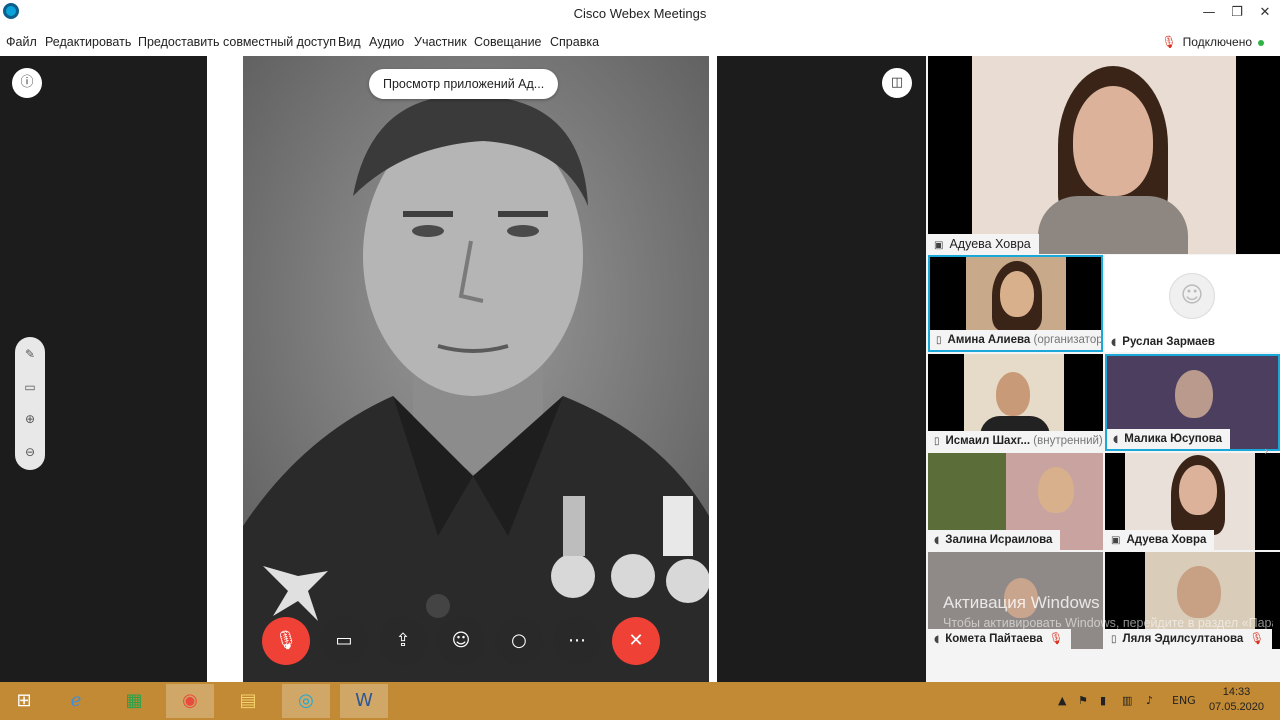 The image size is (1280, 720). What do you see at coordinates (364, 701) in the screenshot?
I see `word-icon: W` at bounding box center [364, 701].